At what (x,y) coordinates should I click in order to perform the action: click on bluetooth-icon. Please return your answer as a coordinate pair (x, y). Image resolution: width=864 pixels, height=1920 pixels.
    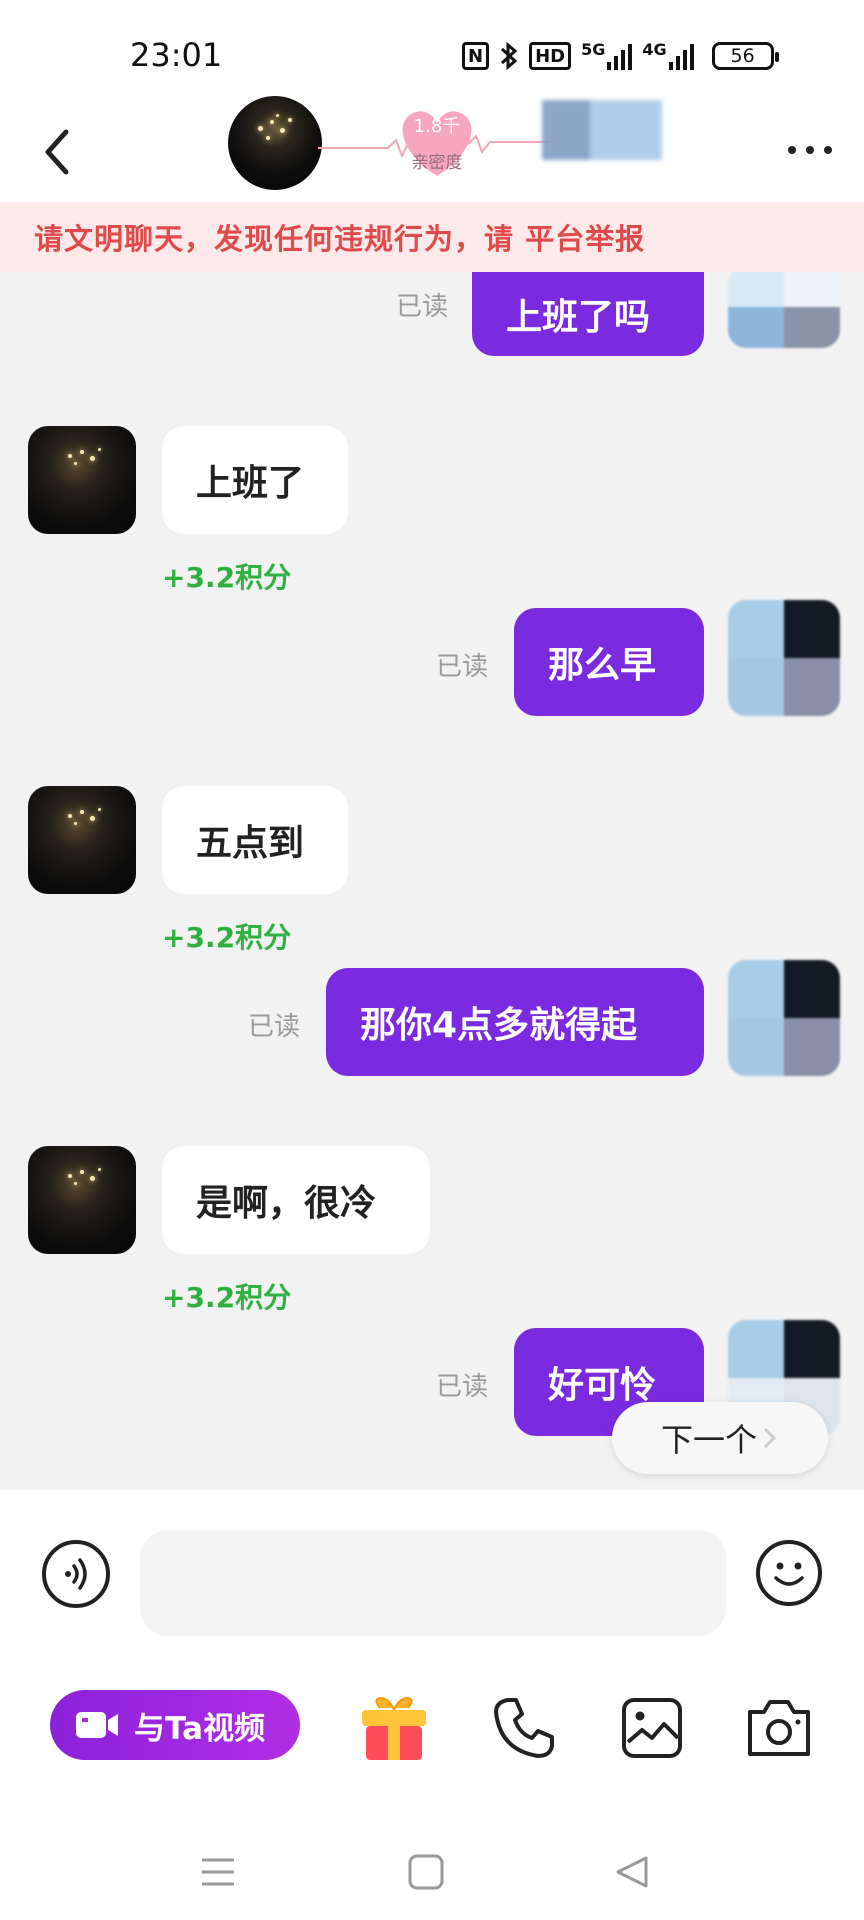
    Looking at the image, I should click on (509, 56).